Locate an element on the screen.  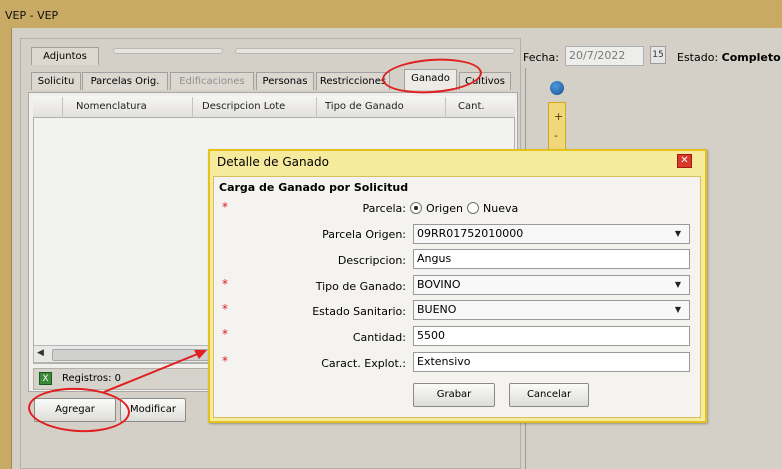
annotation-arrow-line is located at coordinates (152, 372).